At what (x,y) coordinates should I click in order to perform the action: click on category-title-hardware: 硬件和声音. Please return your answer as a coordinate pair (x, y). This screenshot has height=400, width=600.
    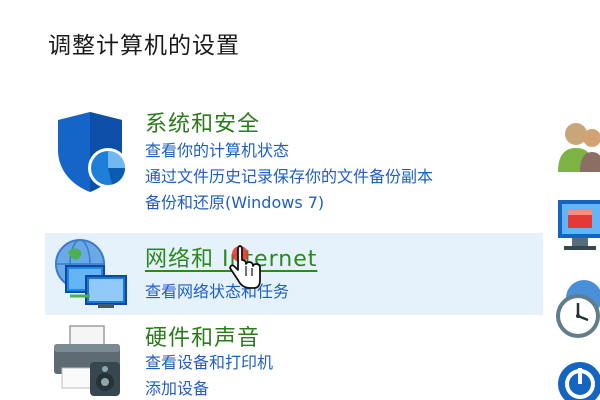
    Looking at the image, I should click on (202, 336).